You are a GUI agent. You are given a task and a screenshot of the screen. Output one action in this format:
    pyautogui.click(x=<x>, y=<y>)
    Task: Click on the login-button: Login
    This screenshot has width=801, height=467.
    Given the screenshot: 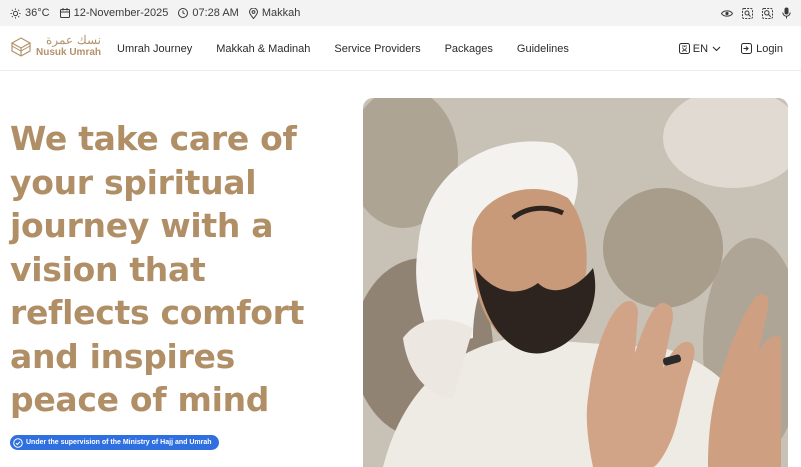 What is the action you would take?
    pyautogui.click(x=762, y=49)
    